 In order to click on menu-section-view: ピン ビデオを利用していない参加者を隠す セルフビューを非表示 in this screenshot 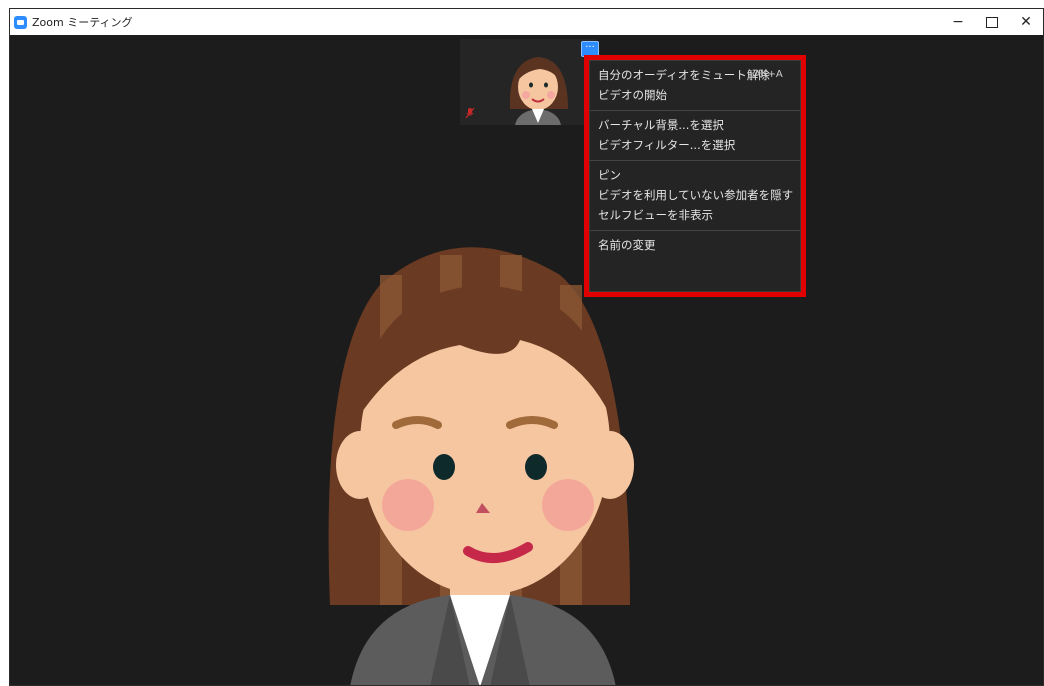, I will do `click(695, 196)`.